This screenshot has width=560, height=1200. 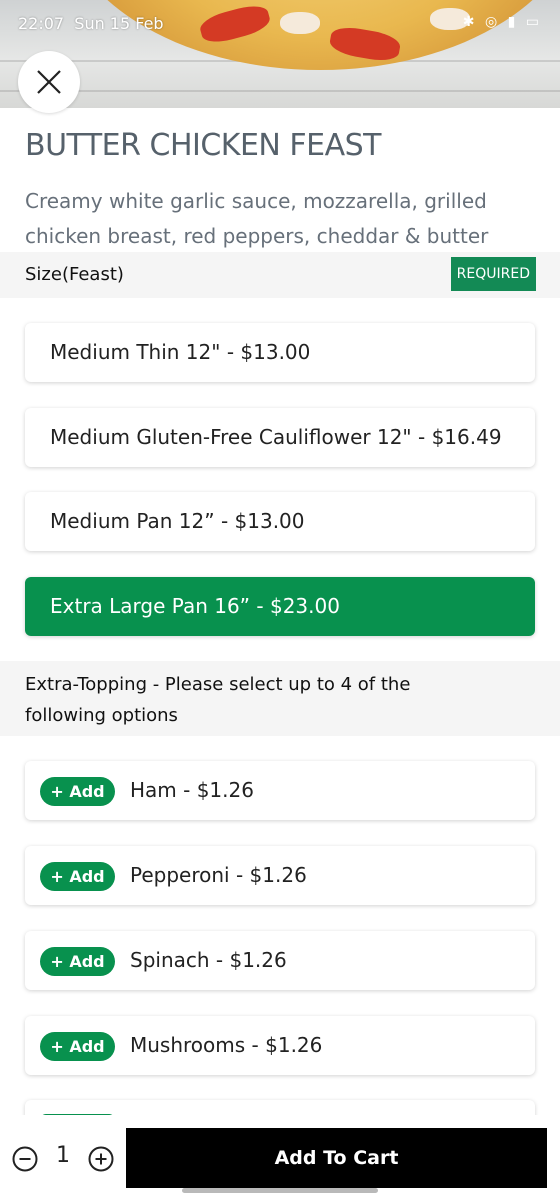 I want to click on topping-item: + Add Mushrooms - $1.26, so click(x=280, y=1045).